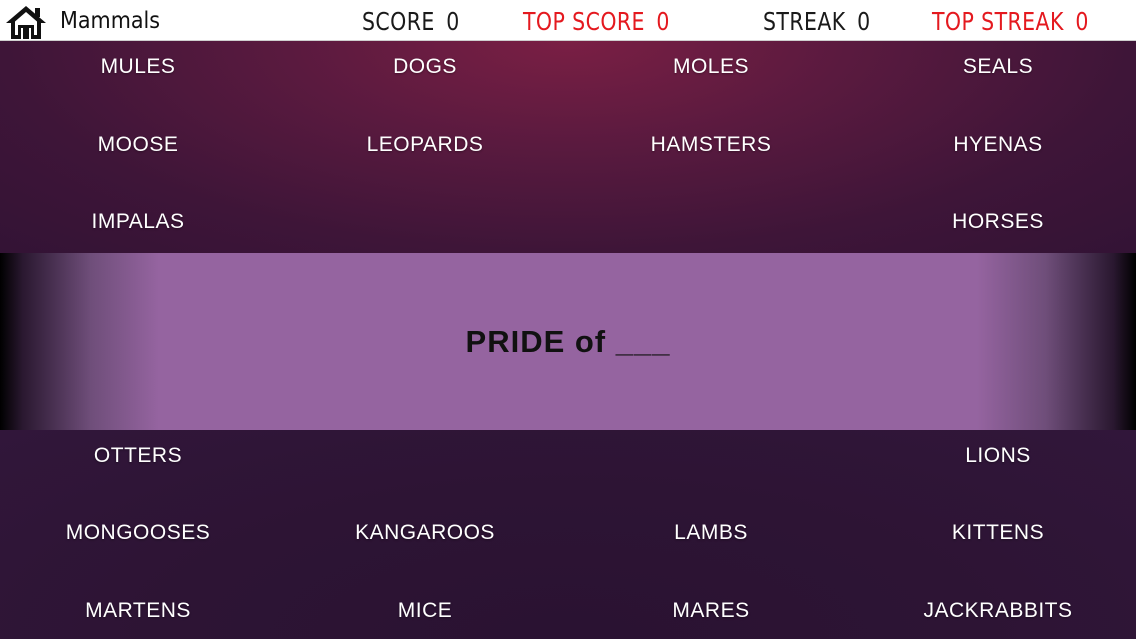  I want to click on answer-word: MULES, so click(138, 67).